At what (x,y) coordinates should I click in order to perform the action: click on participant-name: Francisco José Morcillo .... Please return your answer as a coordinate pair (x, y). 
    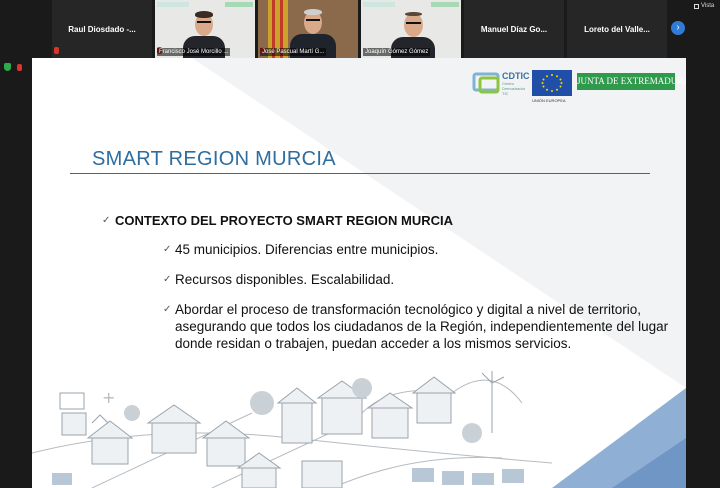
    Looking at the image, I should click on (194, 52).